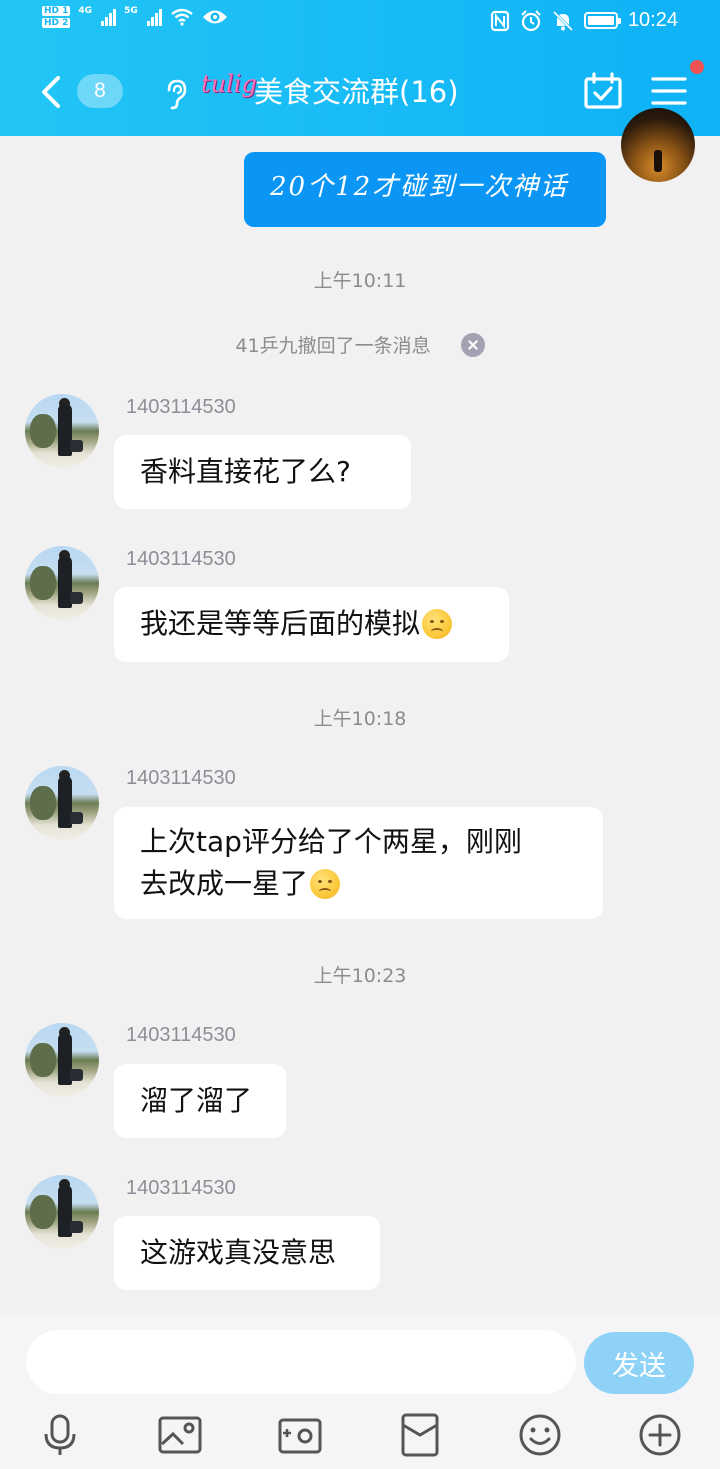 This screenshot has width=720, height=1469. Describe the element at coordinates (472, 344) in the screenshot. I see `close-icon` at that location.